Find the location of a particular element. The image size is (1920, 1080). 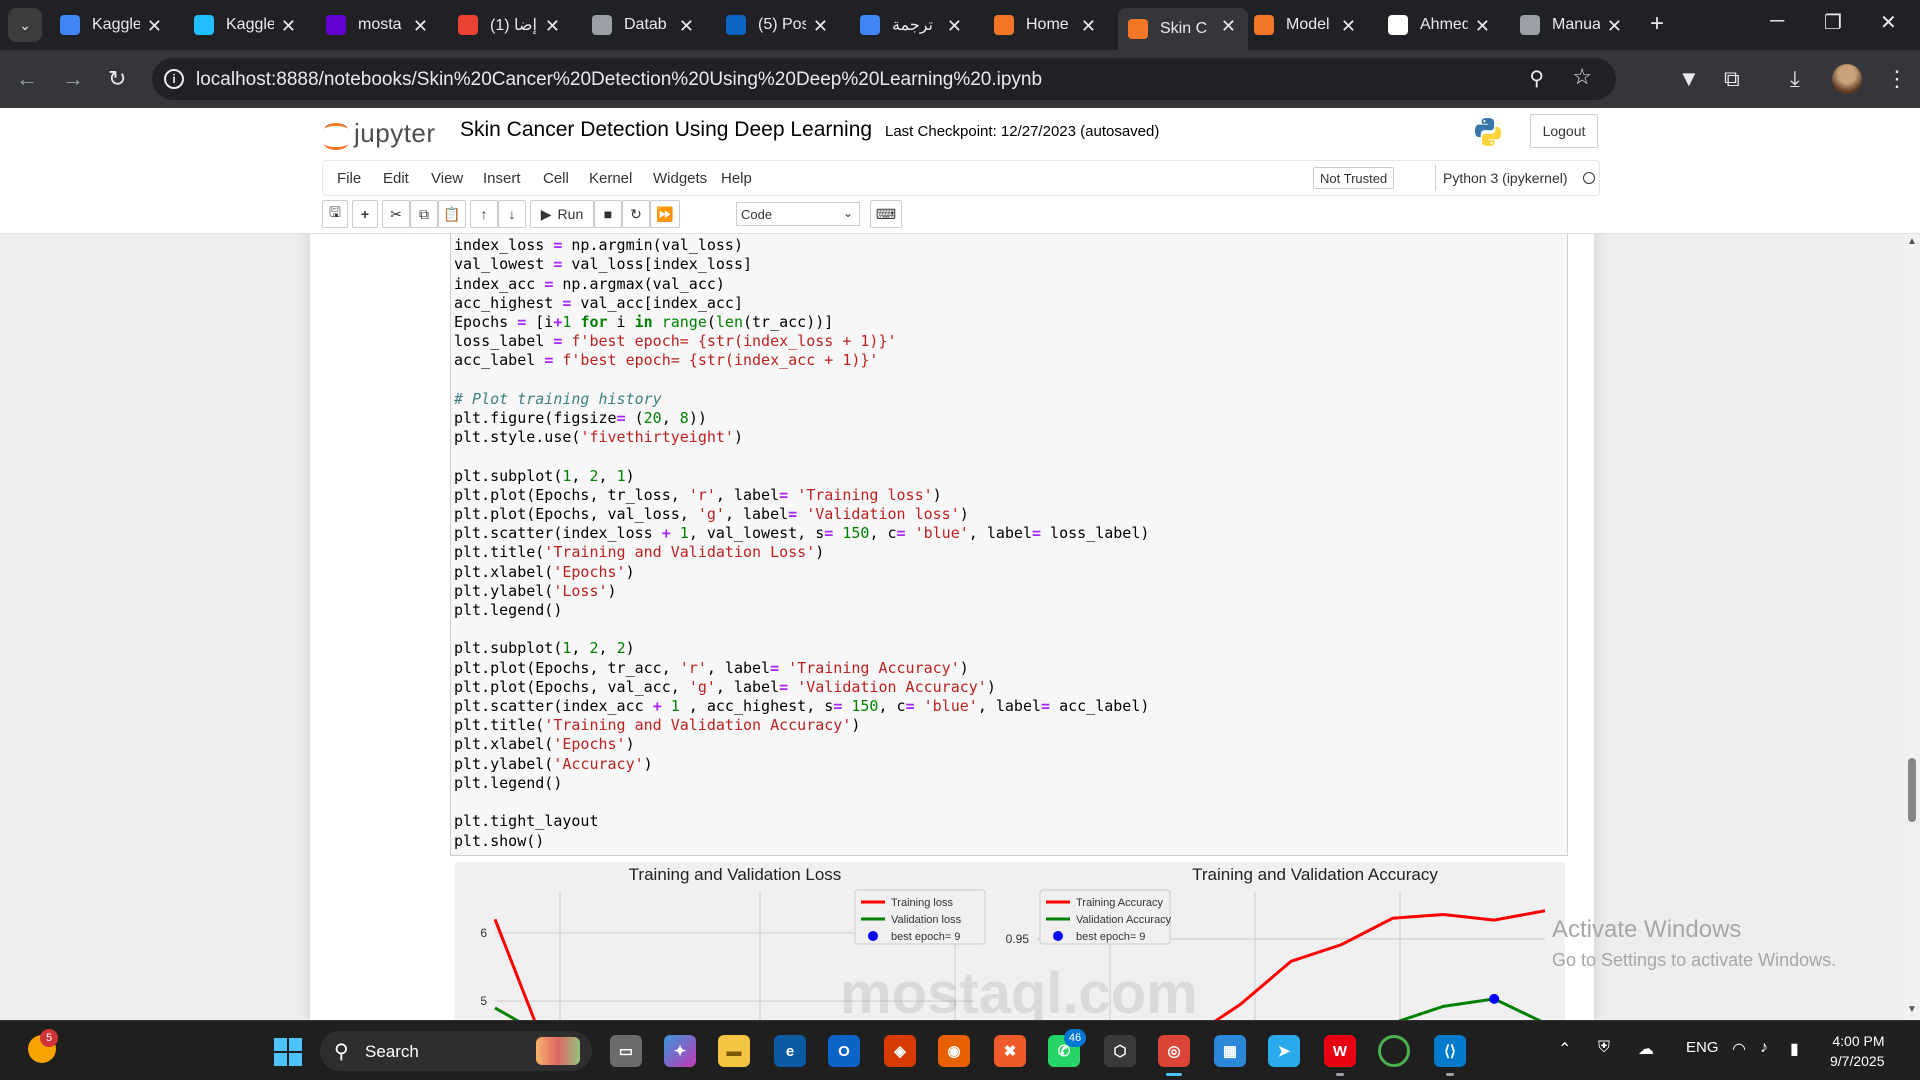

show-hidden-icons: ⌃ is located at coordinates (1564, 1049).